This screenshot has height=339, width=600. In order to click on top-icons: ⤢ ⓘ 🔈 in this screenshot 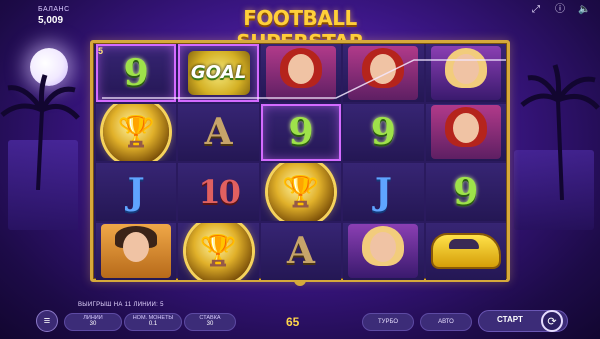, I will do `click(560, 10)`.